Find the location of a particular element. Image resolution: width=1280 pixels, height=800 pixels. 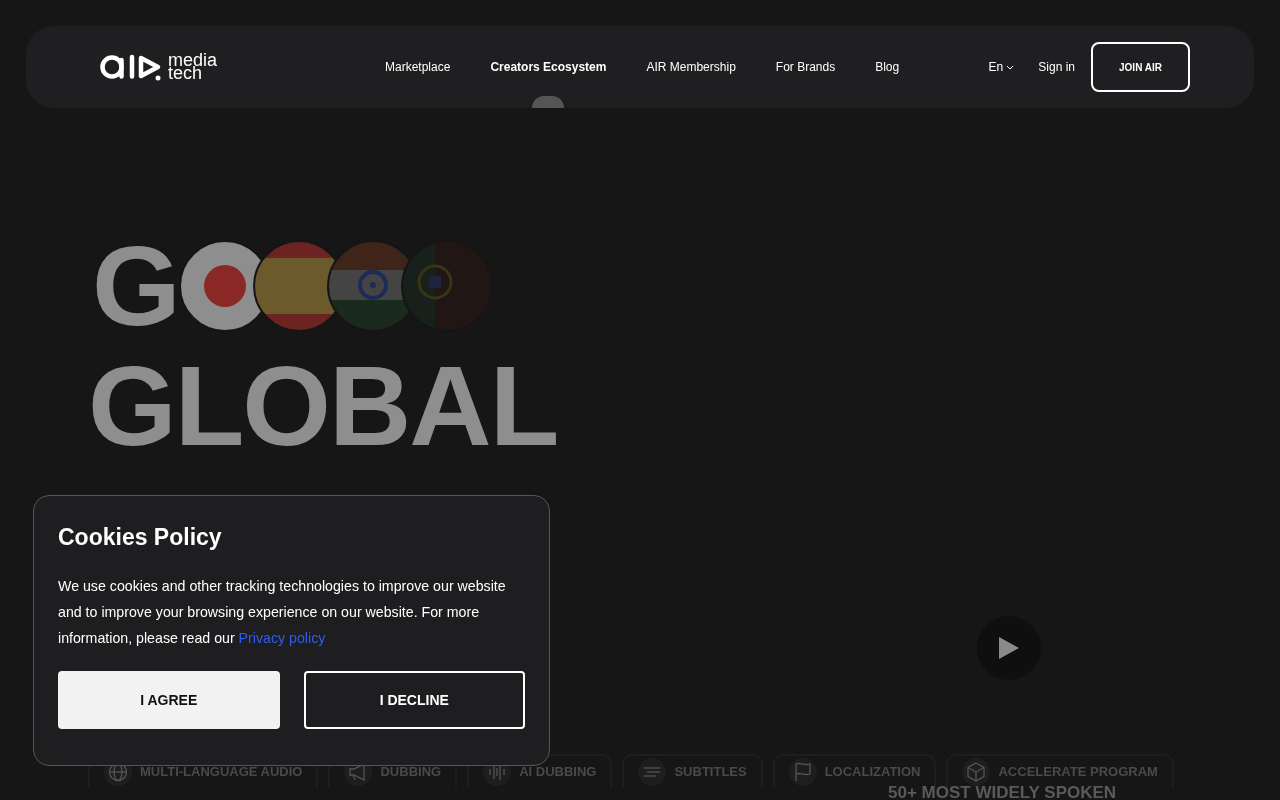

hero-heading: G is located at coordinates (135, 286).